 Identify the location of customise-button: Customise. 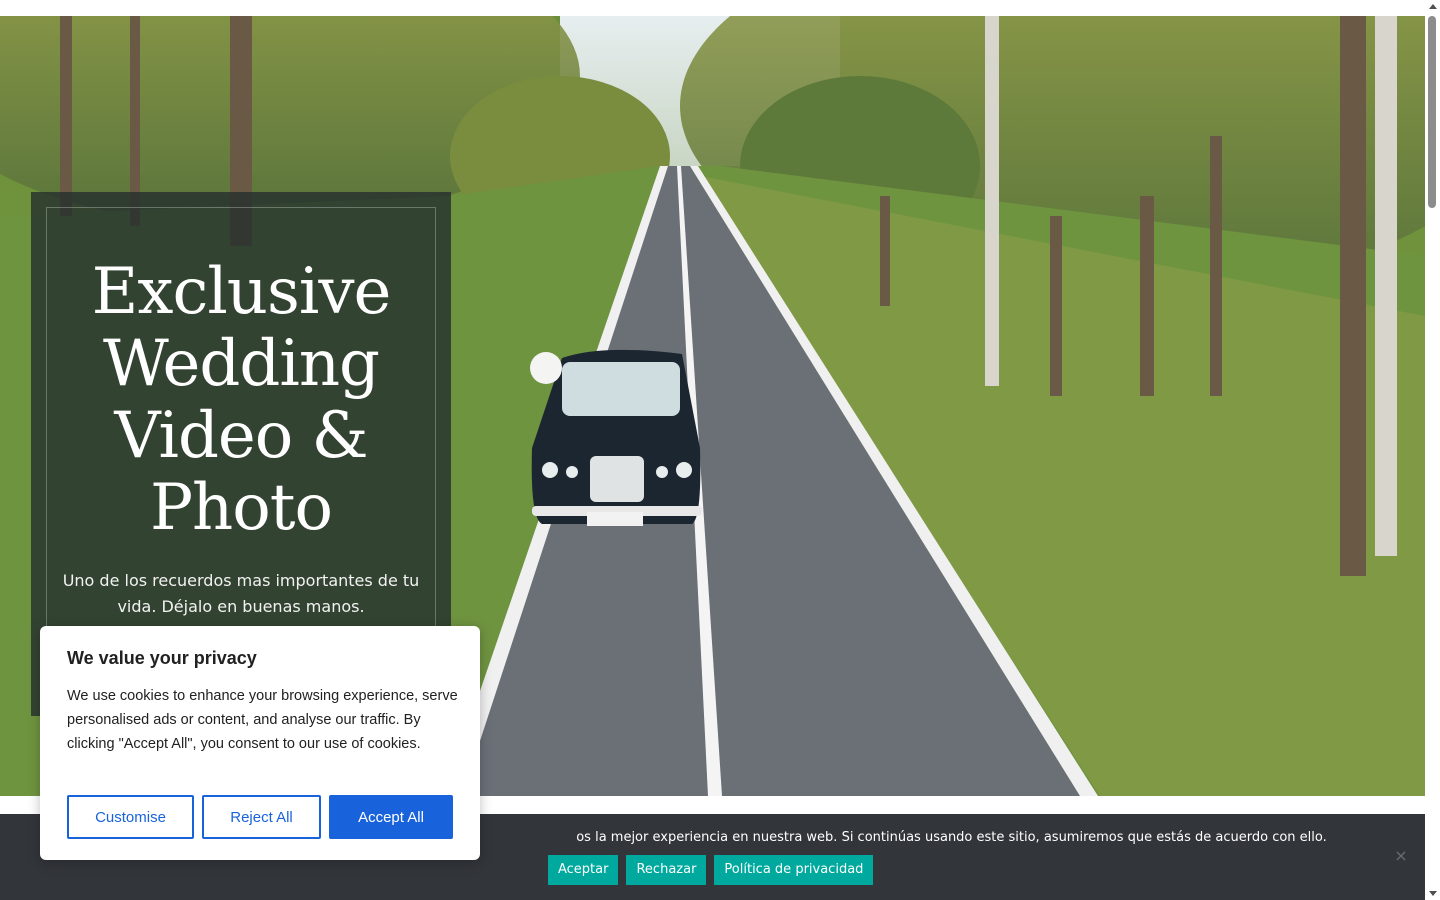
(130, 817).